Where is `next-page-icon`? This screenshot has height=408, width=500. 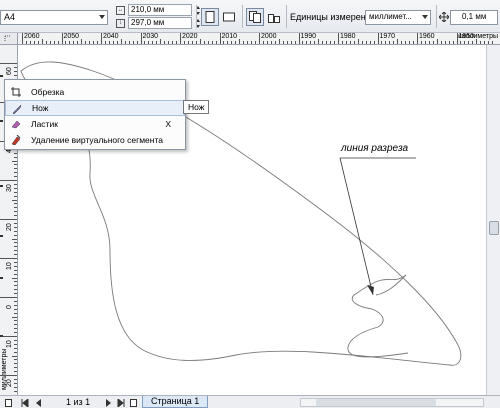
next-page-icon is located at coordinates (108, 402).